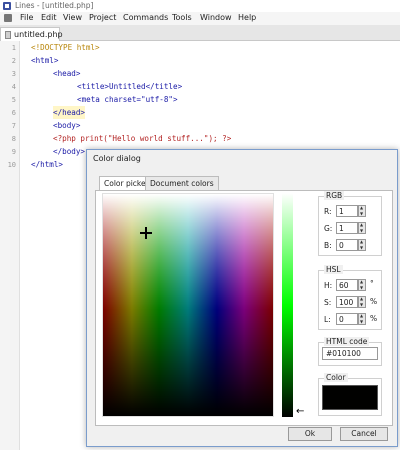  I want to click on l-unit: %, so click(374, 318).